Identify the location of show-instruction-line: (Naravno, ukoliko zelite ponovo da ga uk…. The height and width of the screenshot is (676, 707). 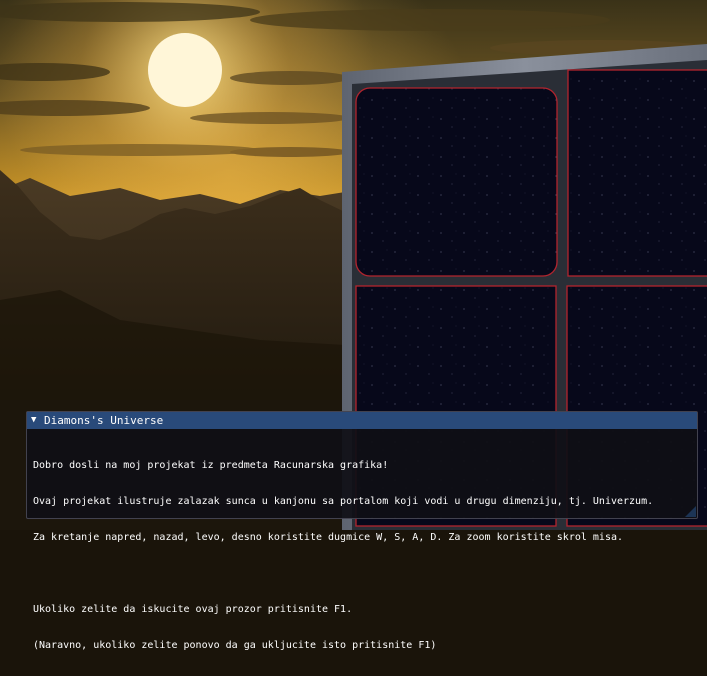
(235, 645).